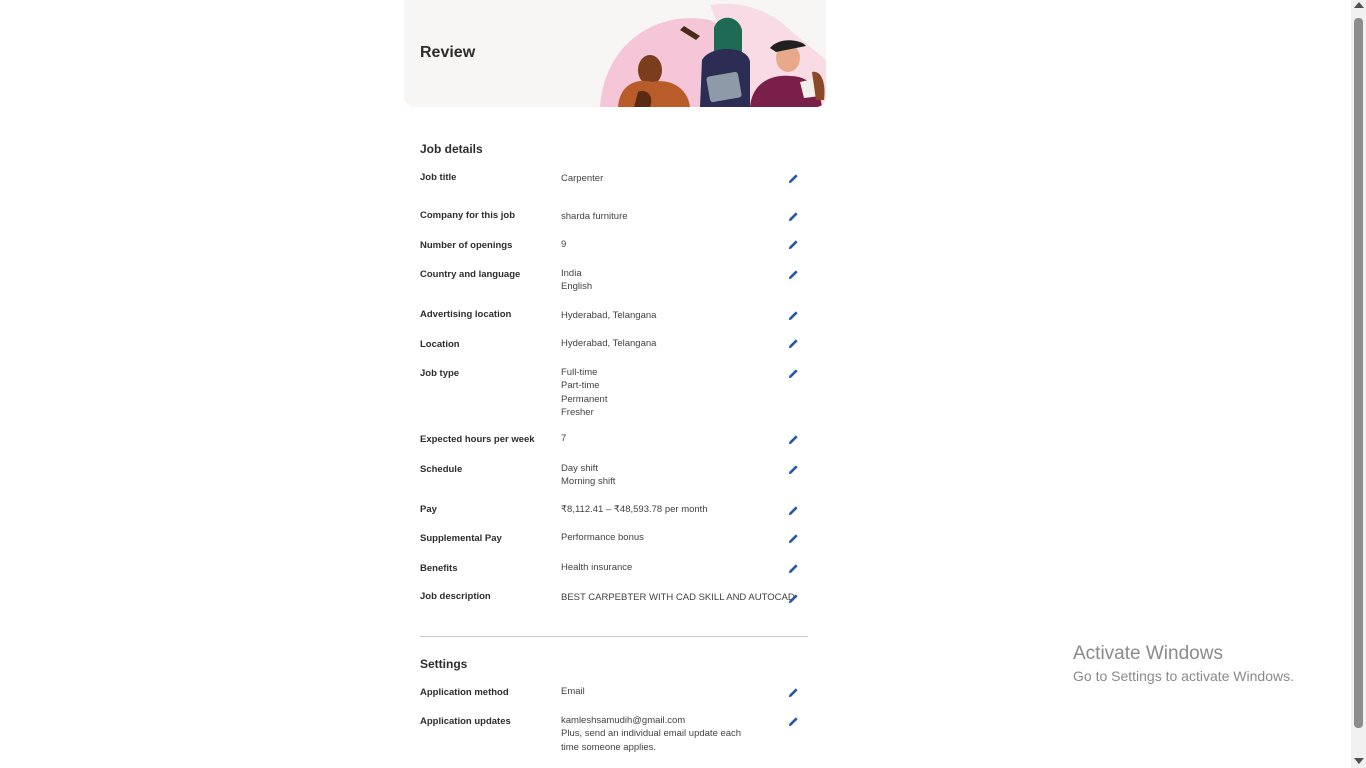 This screenshot has width=1366, height=768. I want to click on edit-country-language-button, so click(793, 274).